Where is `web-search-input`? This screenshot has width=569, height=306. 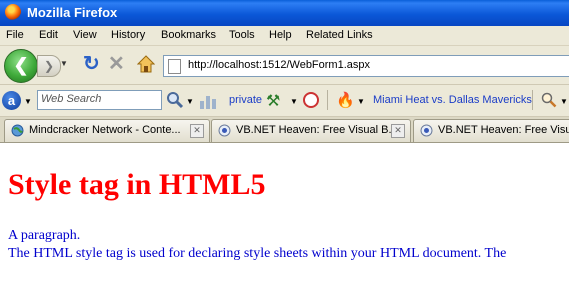
web-search-input is located at coordinates (100, 99).